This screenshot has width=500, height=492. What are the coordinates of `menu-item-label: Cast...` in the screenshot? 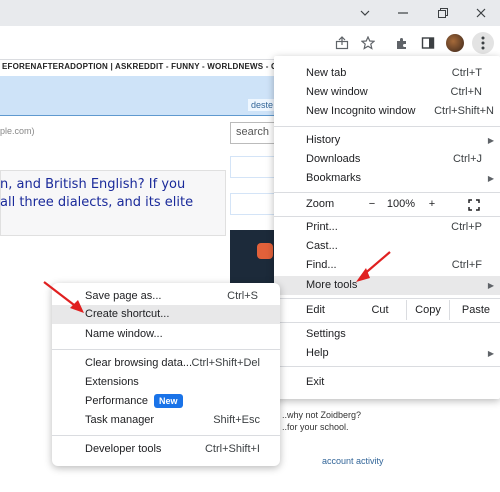 It's located at (322, 246).